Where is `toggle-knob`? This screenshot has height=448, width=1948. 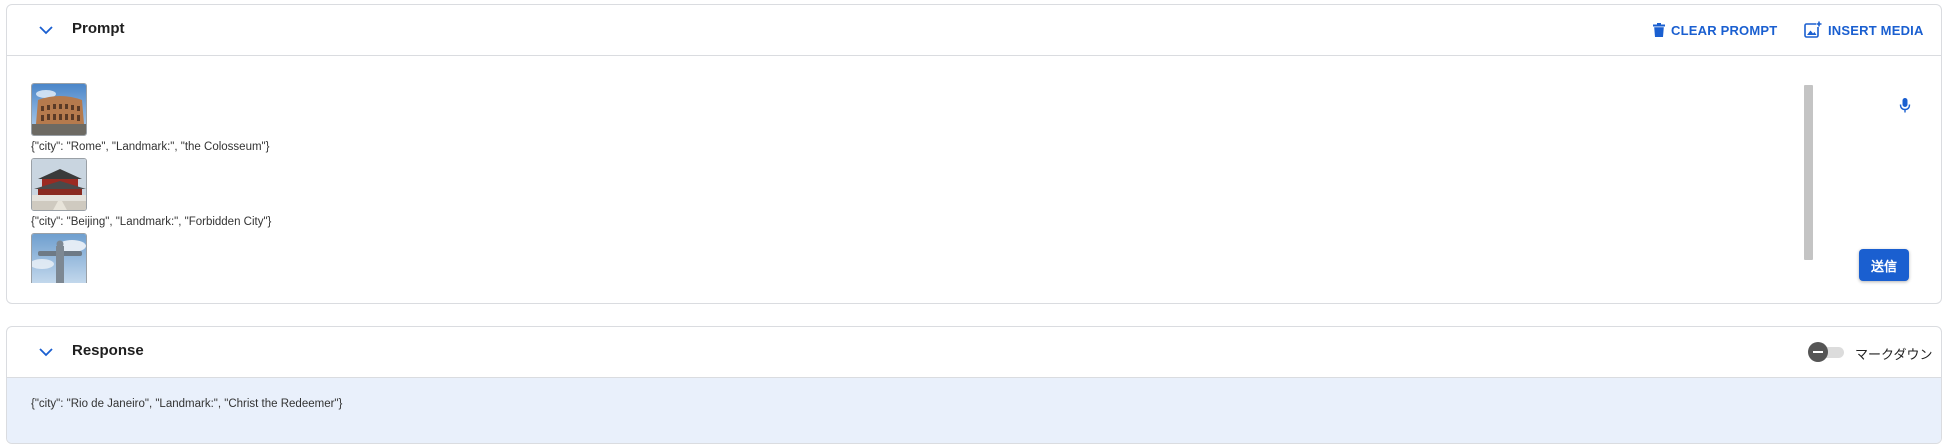
toggle-knob is located at coordinates (1818, 352).